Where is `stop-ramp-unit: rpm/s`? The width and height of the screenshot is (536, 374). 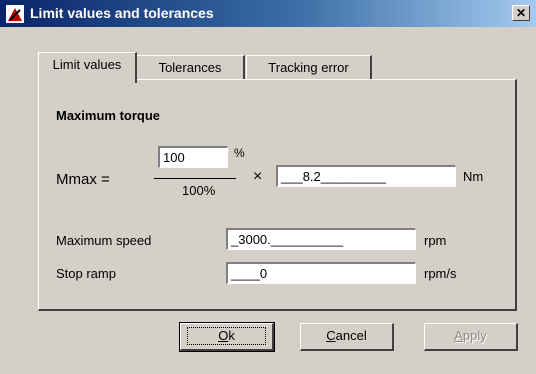
stop-ramp-unit: rpm/s is located at coordinates (440, 273).